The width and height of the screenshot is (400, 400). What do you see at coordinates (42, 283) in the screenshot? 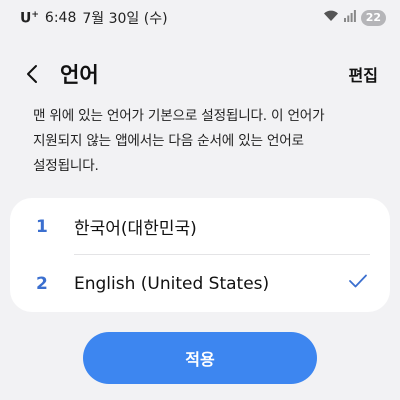
I see `language-index: 2` at bounding box center [42, 283].